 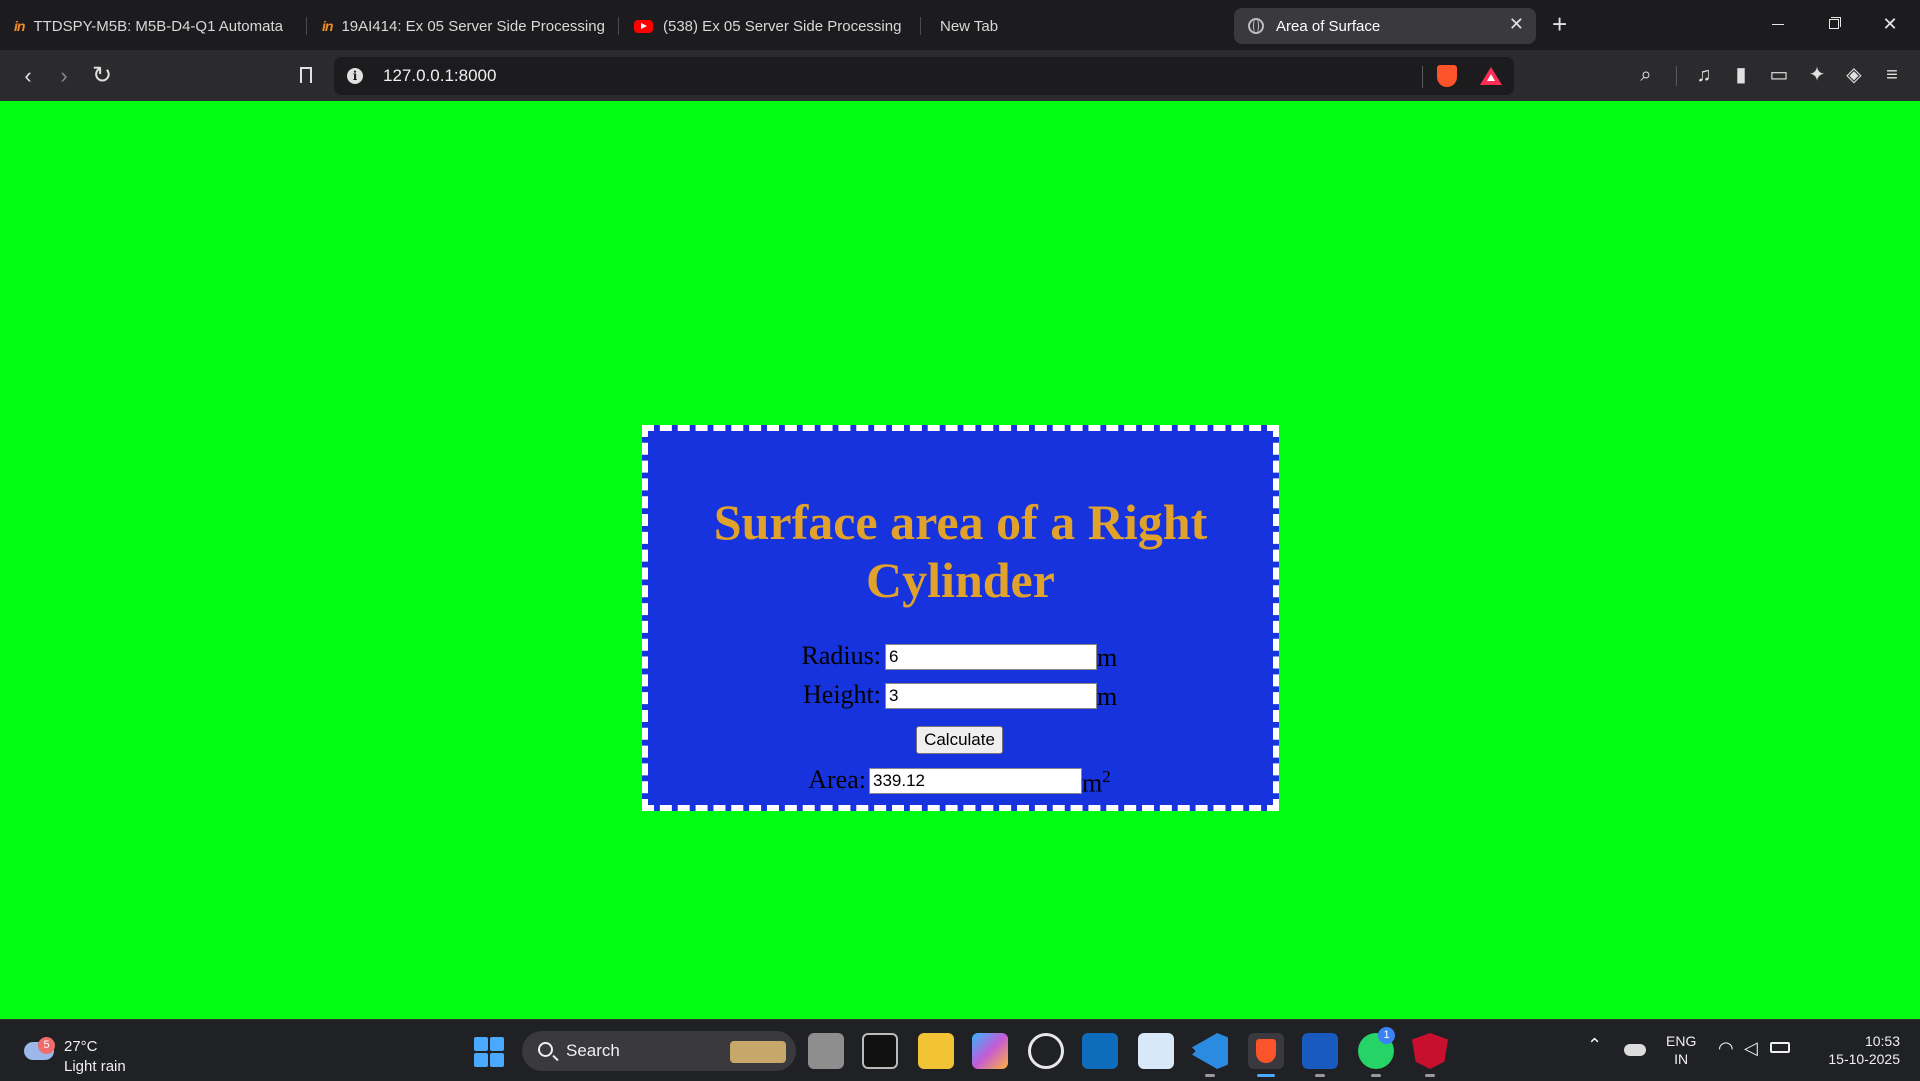 What do you see at coordinates (1210, 1051) in the screenshot?
I see `vscode-icon` at bounding box center [1210, 1051].